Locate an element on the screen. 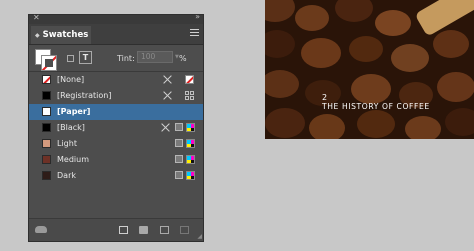  swatch-row-medium: Medium is located at coordinates (116, 160).